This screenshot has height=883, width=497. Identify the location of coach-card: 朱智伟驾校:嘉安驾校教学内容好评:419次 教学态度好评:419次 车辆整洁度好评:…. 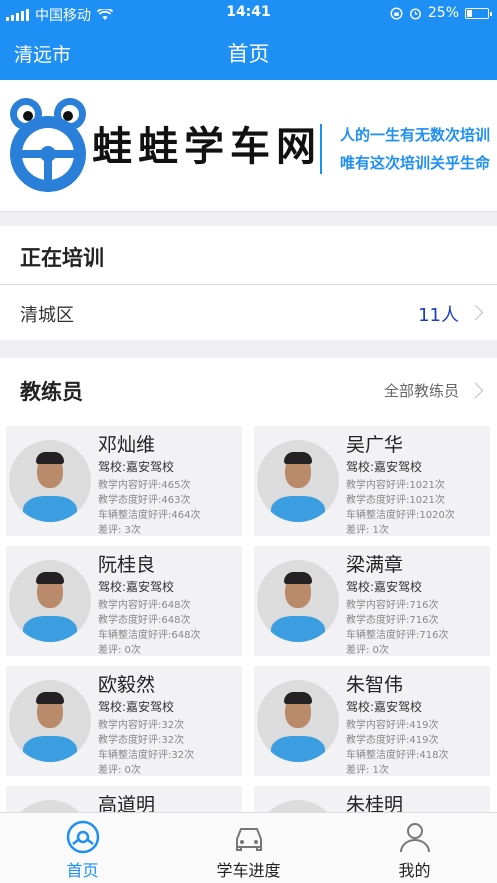
(372, 721).